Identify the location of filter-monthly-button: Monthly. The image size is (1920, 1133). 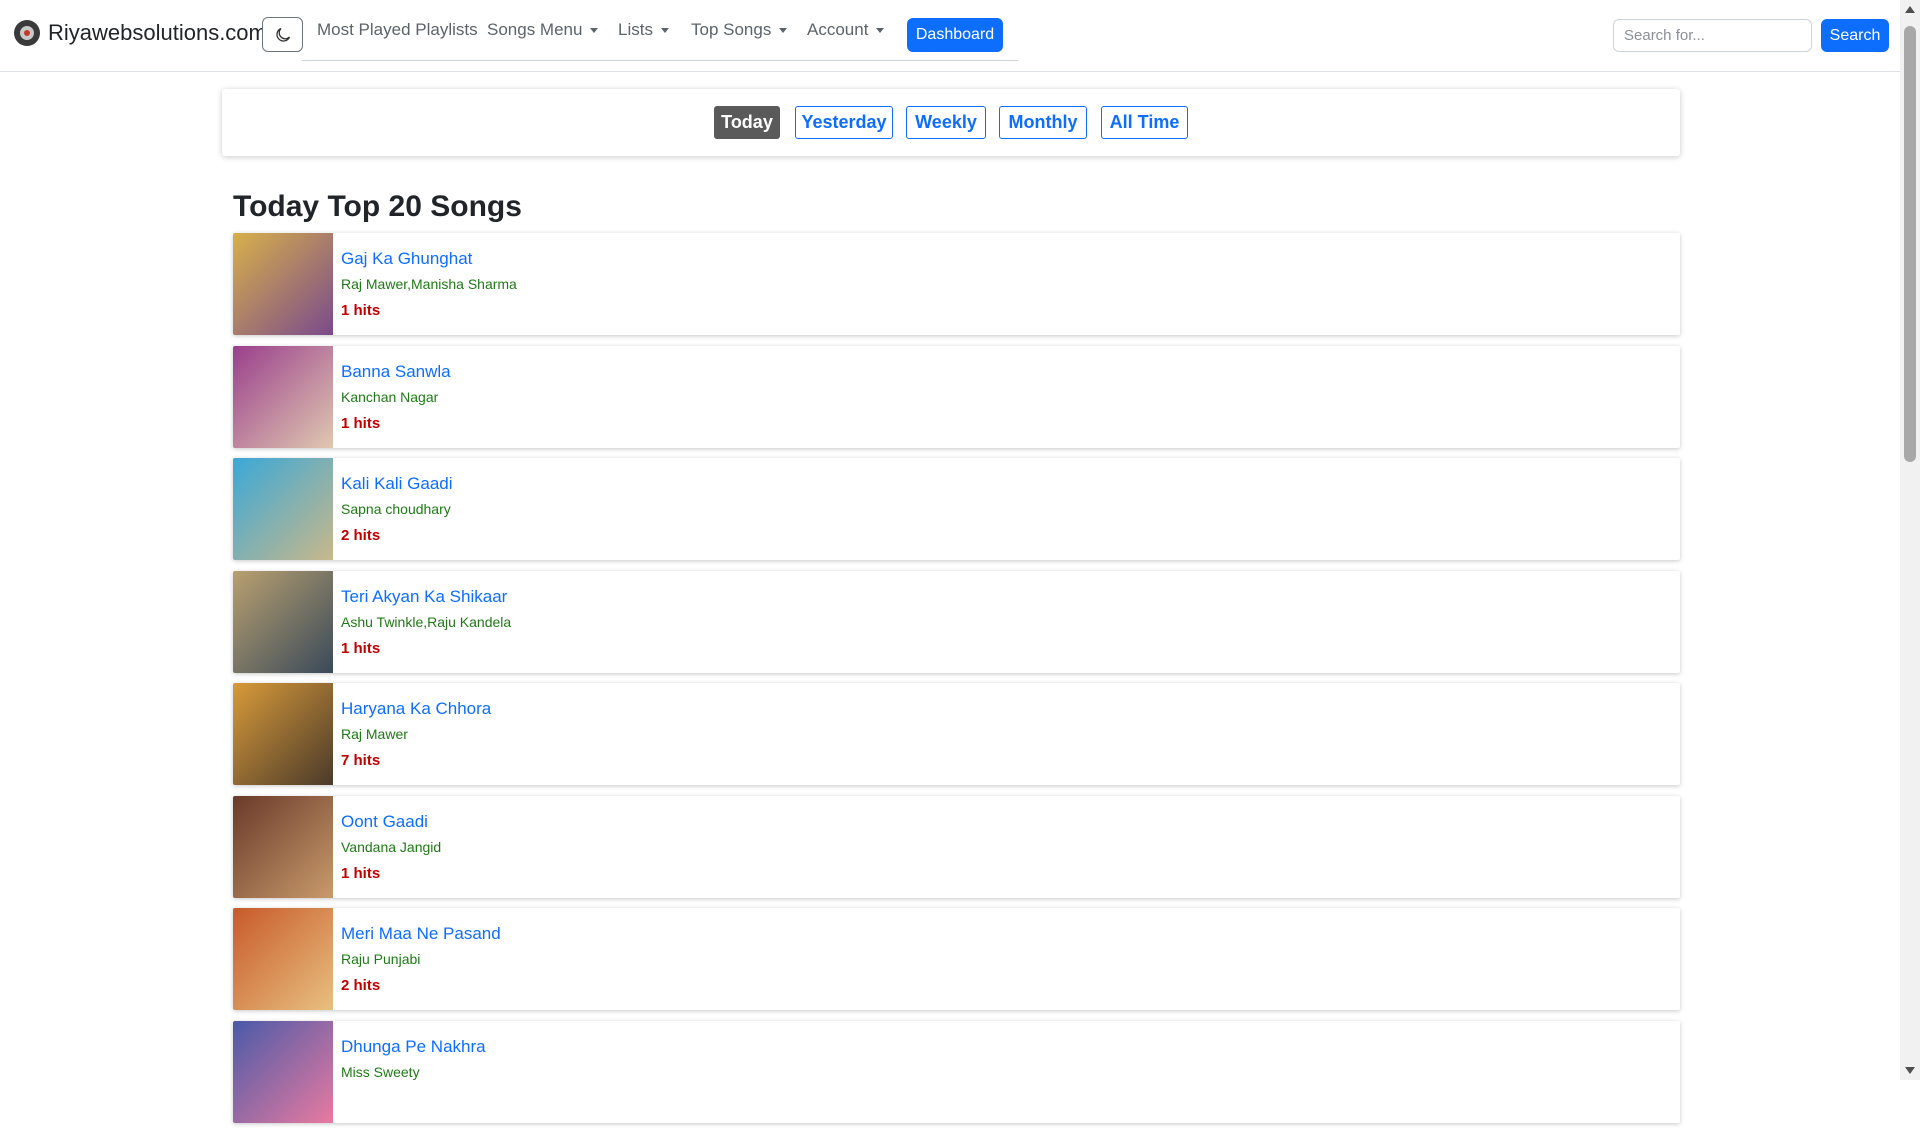
(1043, 122).